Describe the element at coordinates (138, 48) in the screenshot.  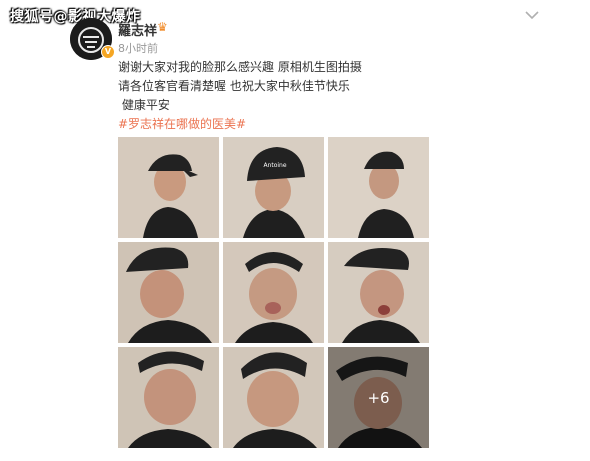
I see `post-time: 8小时前` at that location.